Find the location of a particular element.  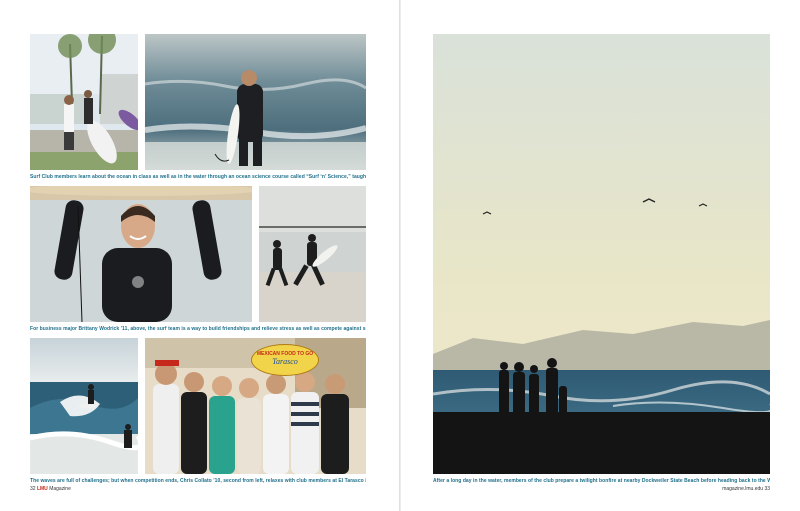

brand-lmu: LMU is located at coordinates (42, 489).